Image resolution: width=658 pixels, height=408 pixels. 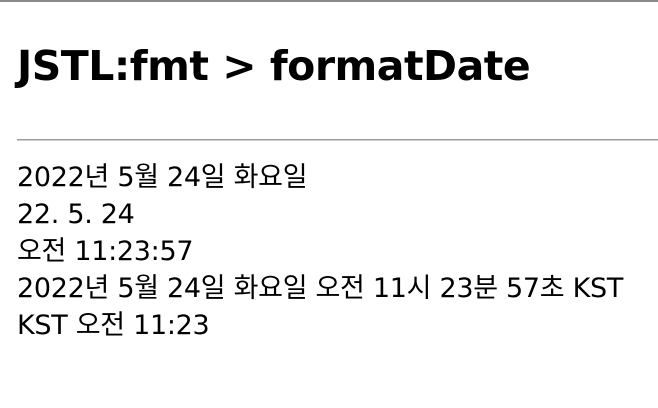 What do you see at coordinates (105, 251) in the screenshot?
I see `time-output: 오전 11:23:57` at bounding box center [105, 251].